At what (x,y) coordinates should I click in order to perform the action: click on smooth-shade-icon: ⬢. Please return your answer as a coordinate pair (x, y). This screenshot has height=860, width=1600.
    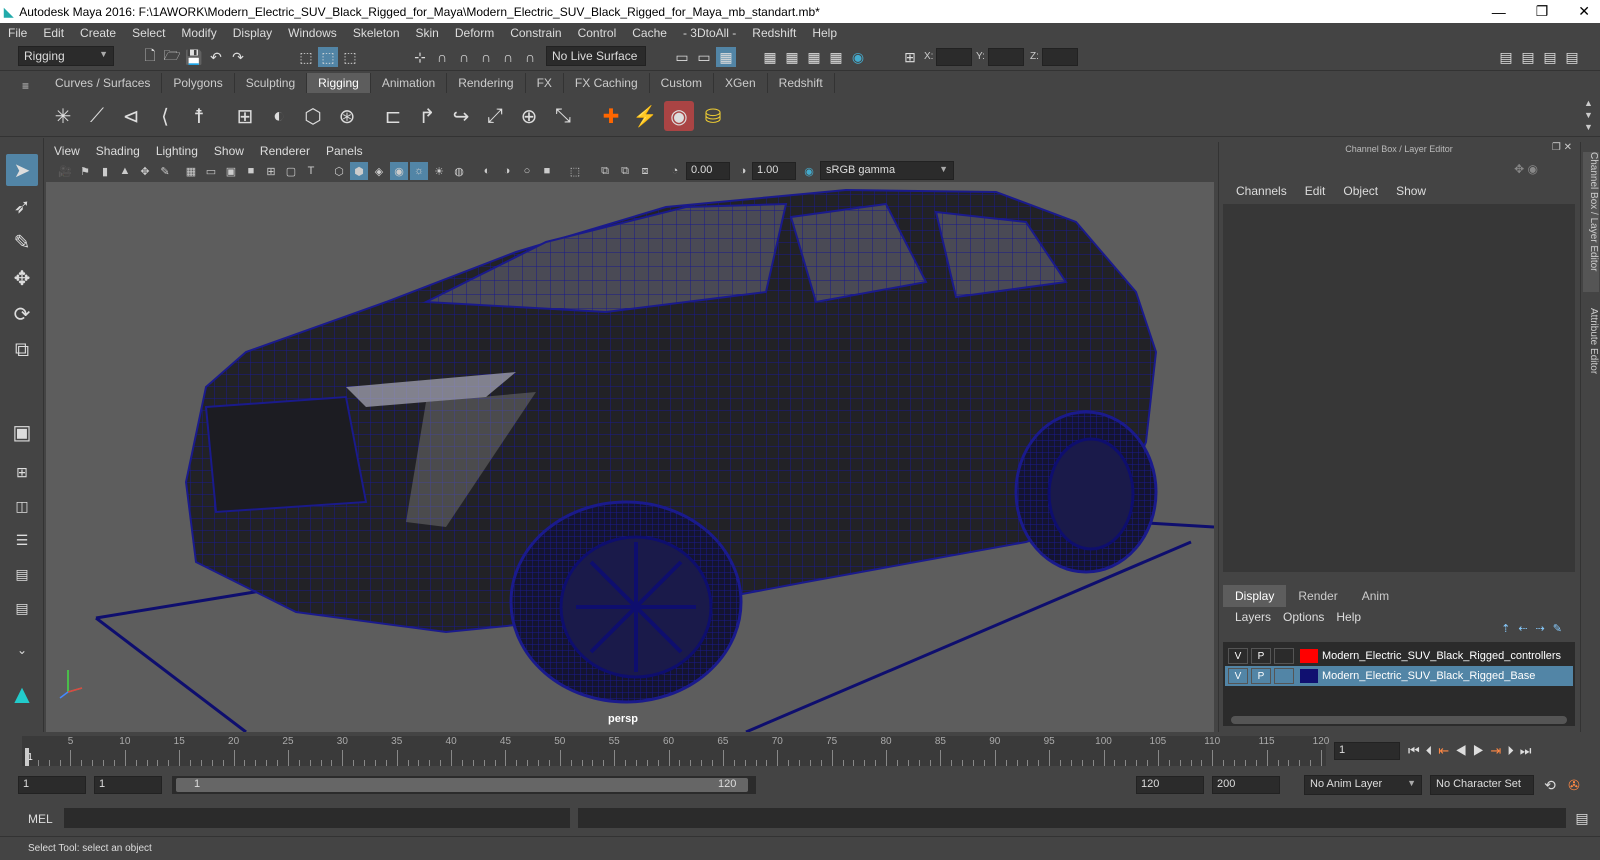
    Looking at the image, I should click on (359, 171).